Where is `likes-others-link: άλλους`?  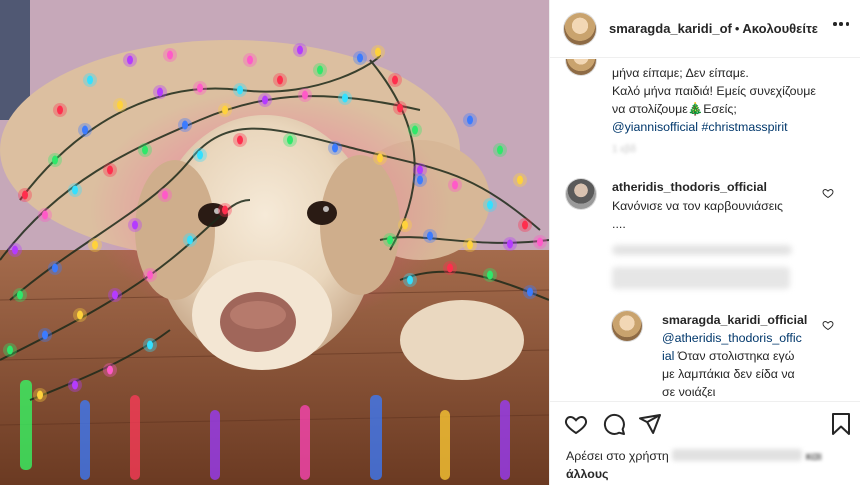
likes-others-link: άλλους is located at coordinates (587, 474).